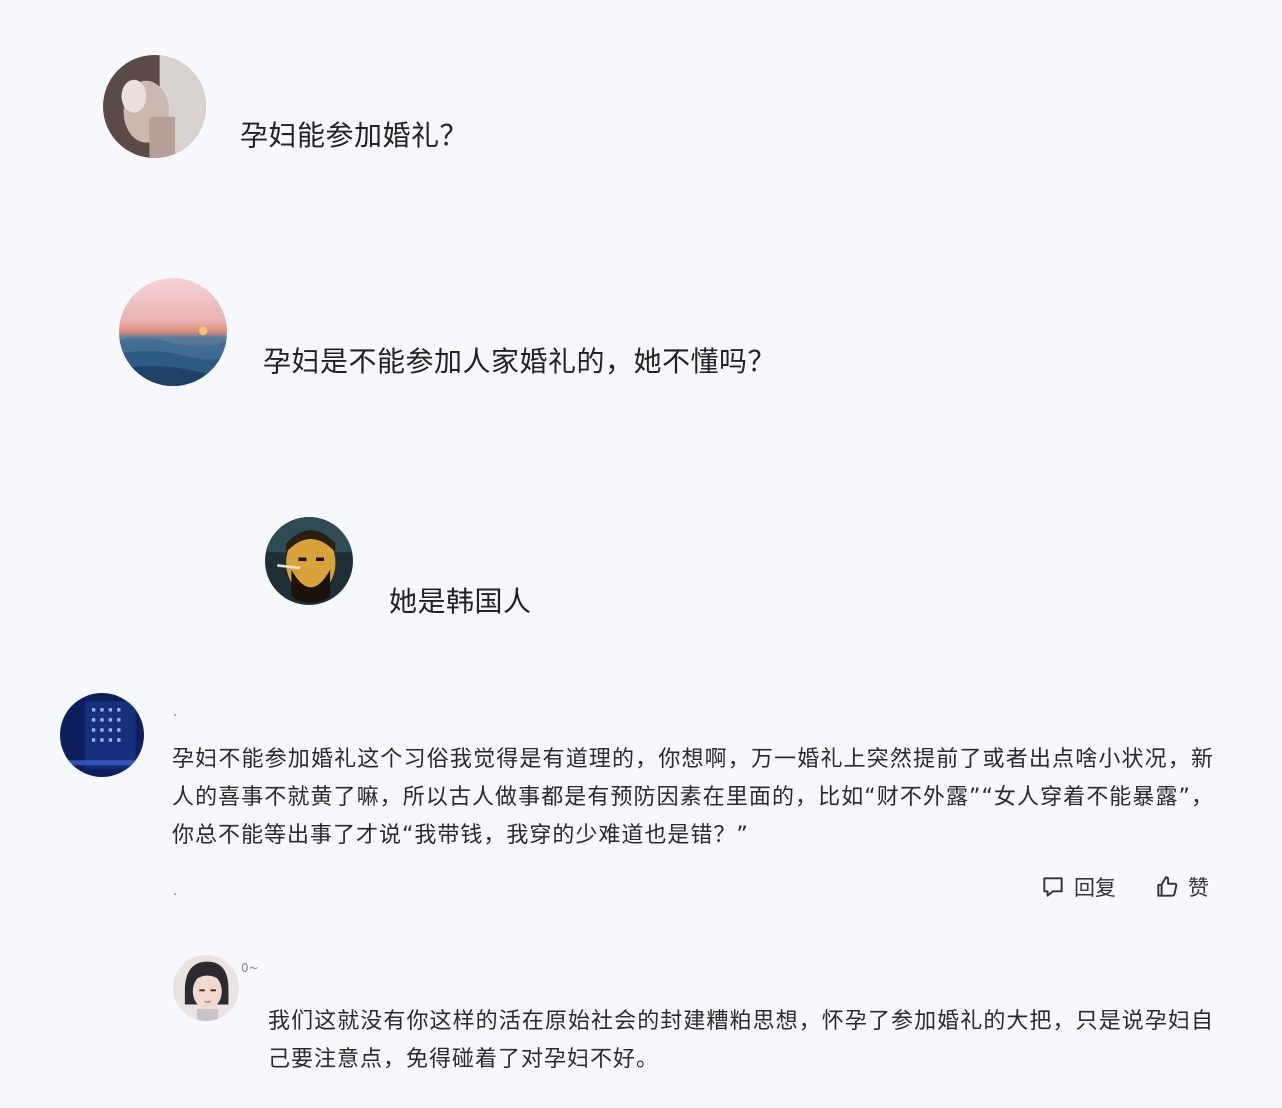 This screenshot has width=1282, height=1108. Describe the element at coordinates (354, 135) in the screenshot. I see `comment-text-1: 孕妇能参加婚礼？` at that location.